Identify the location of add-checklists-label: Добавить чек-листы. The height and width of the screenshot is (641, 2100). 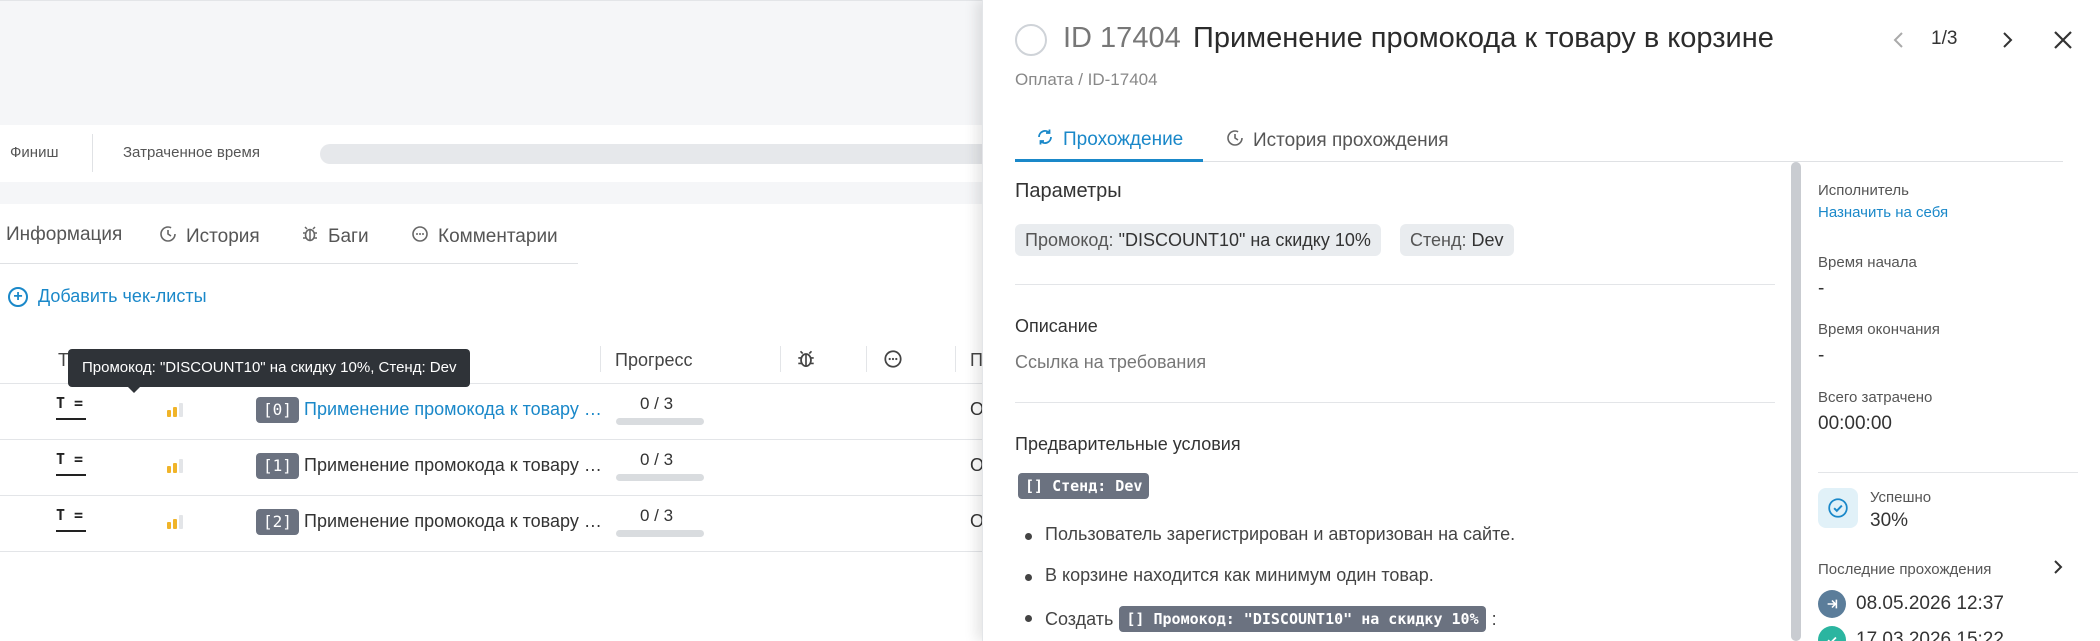
(122, 296).